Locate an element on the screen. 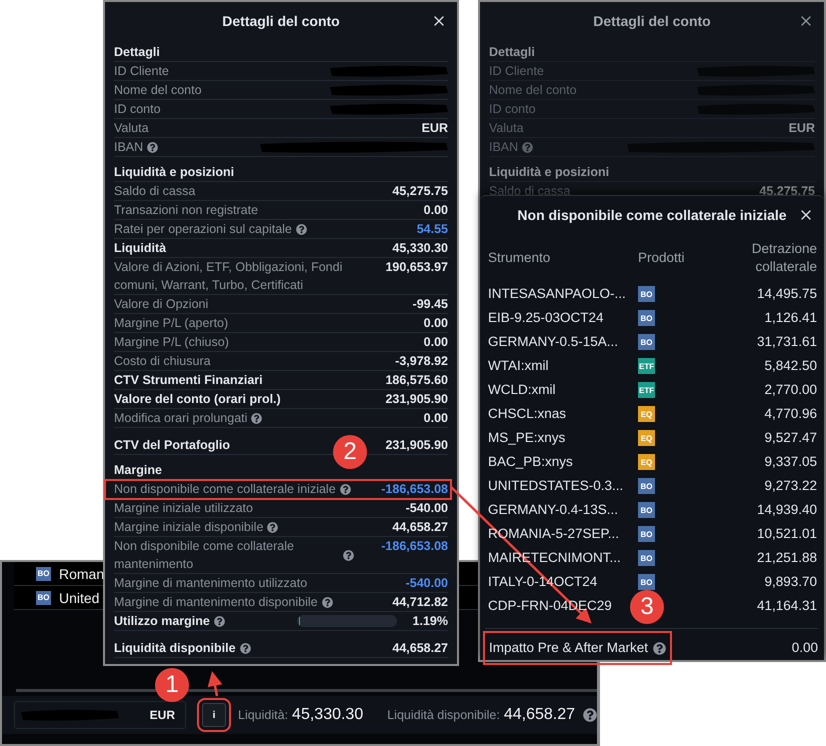  cash-label: Liquidità: is located at coordinates (263, 715).